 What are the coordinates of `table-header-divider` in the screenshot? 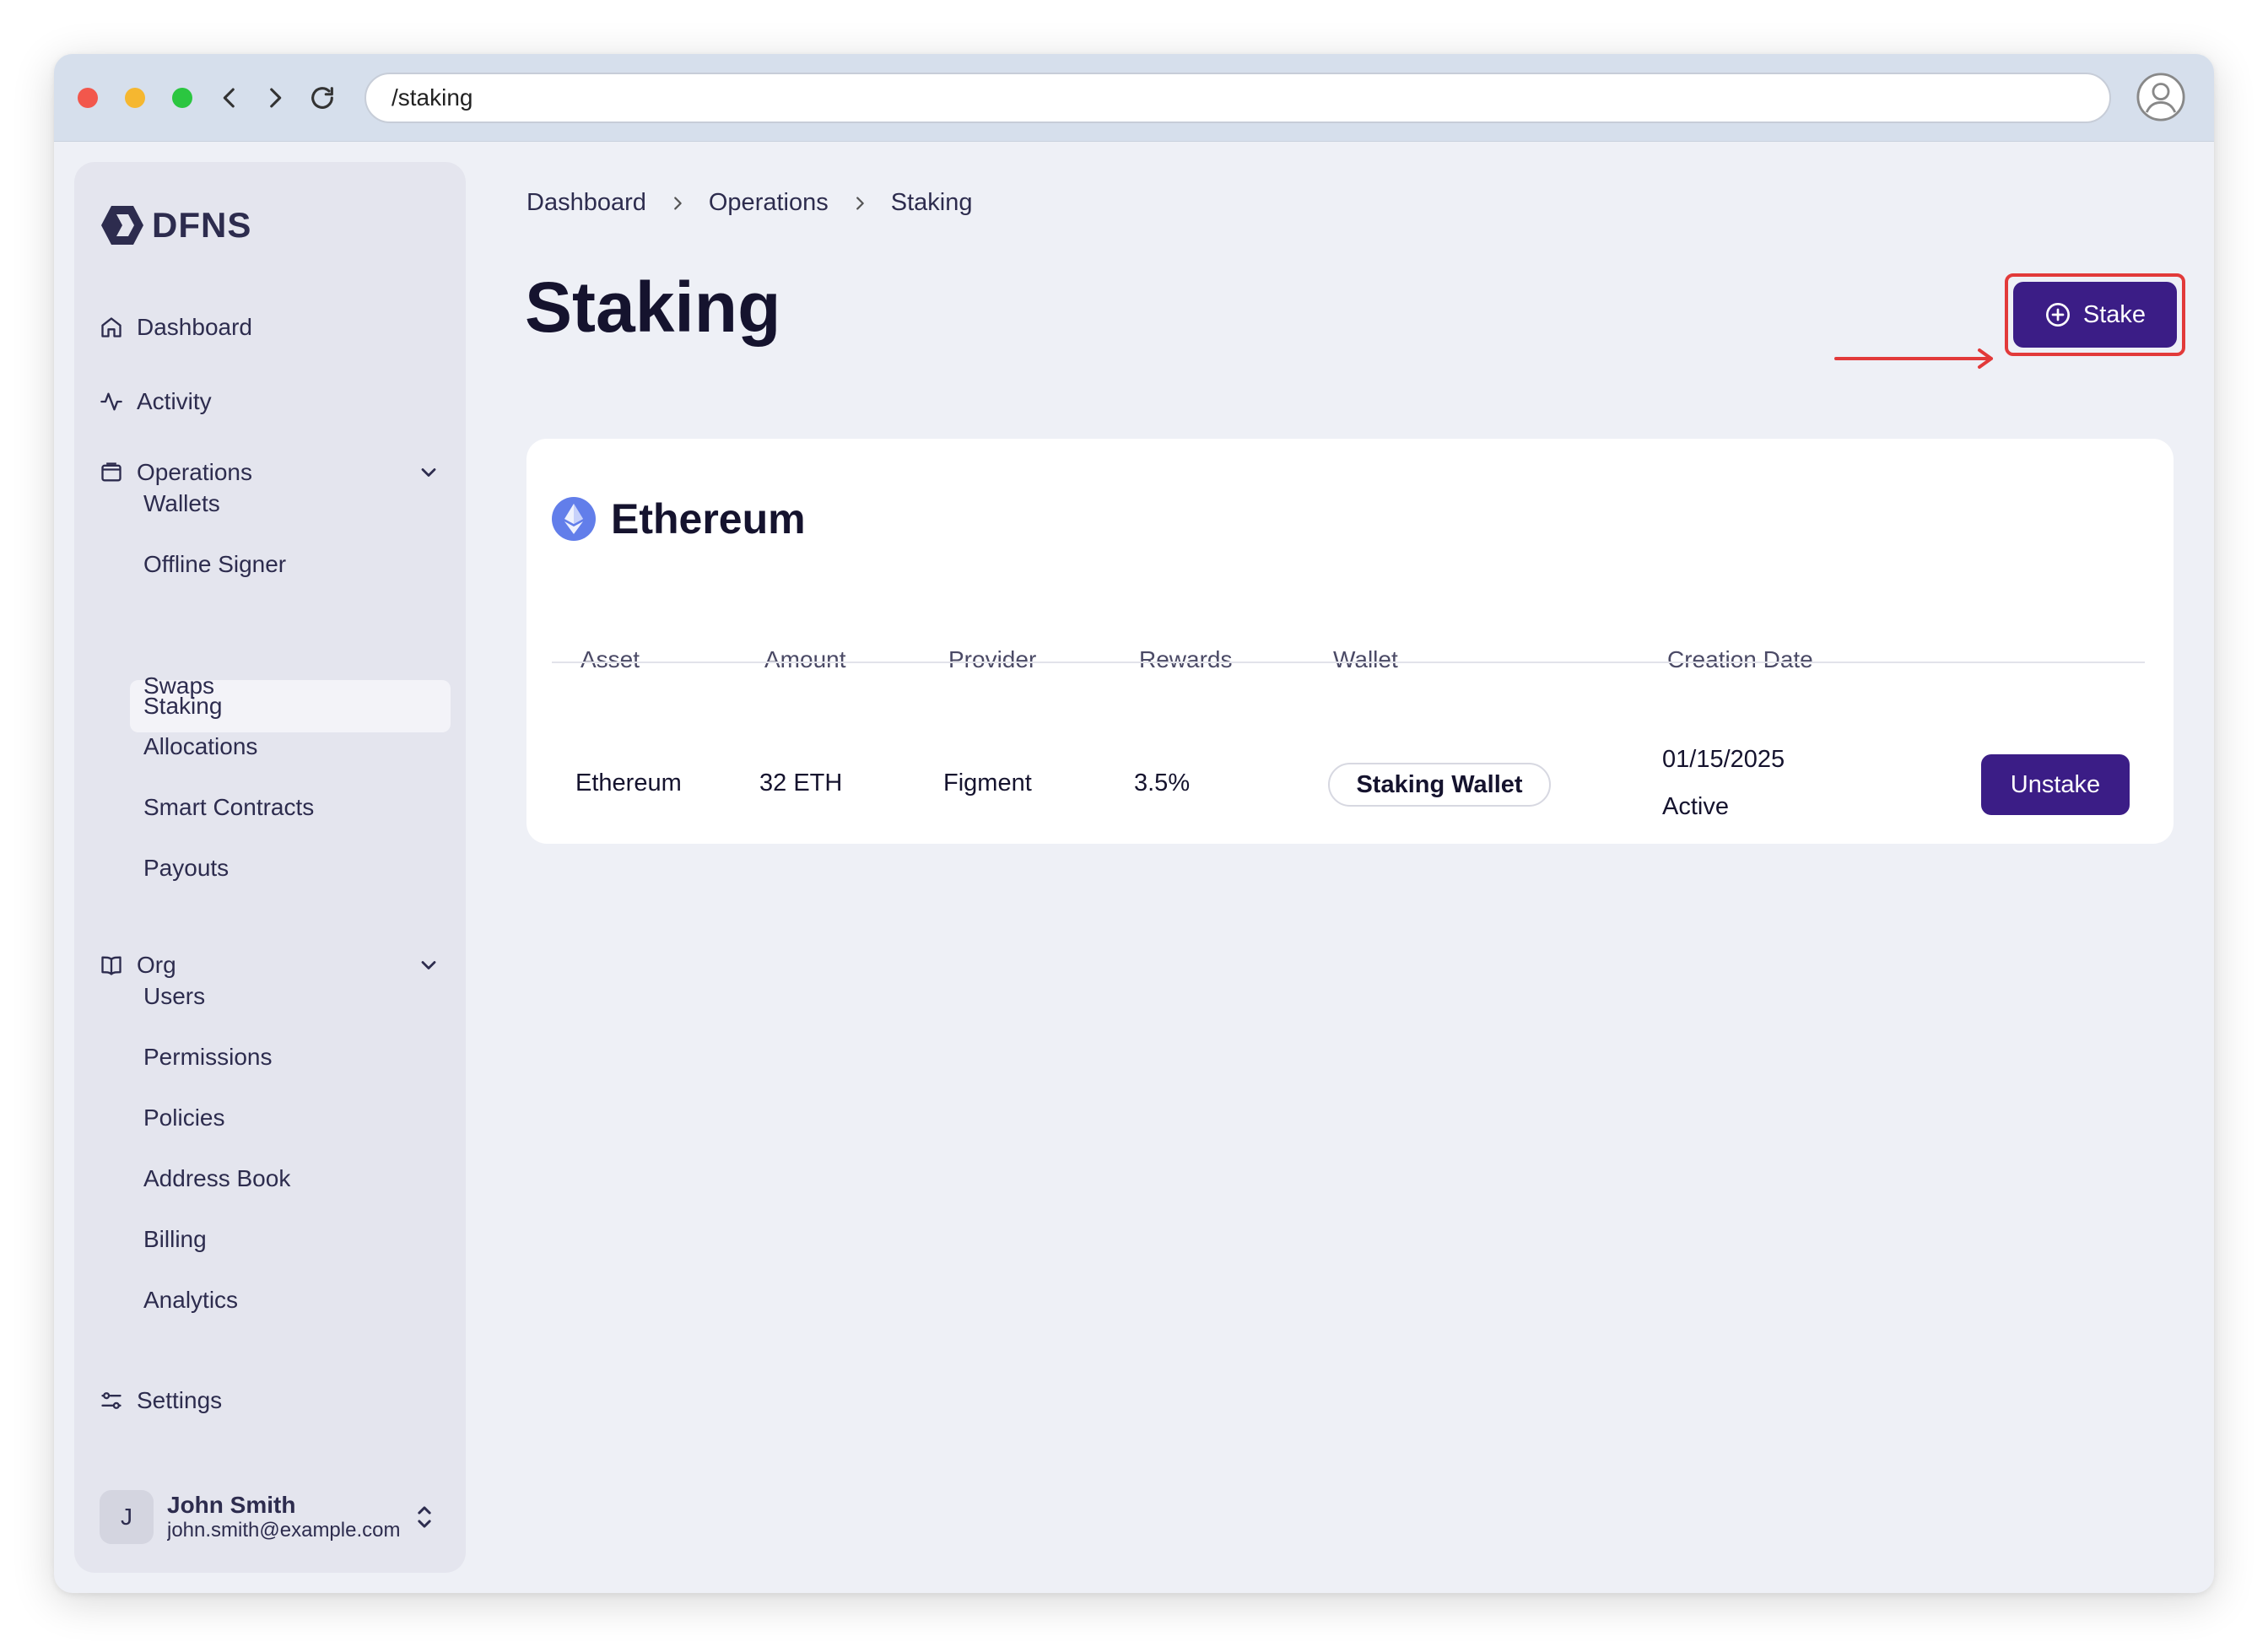 It's located at (1348, 662).